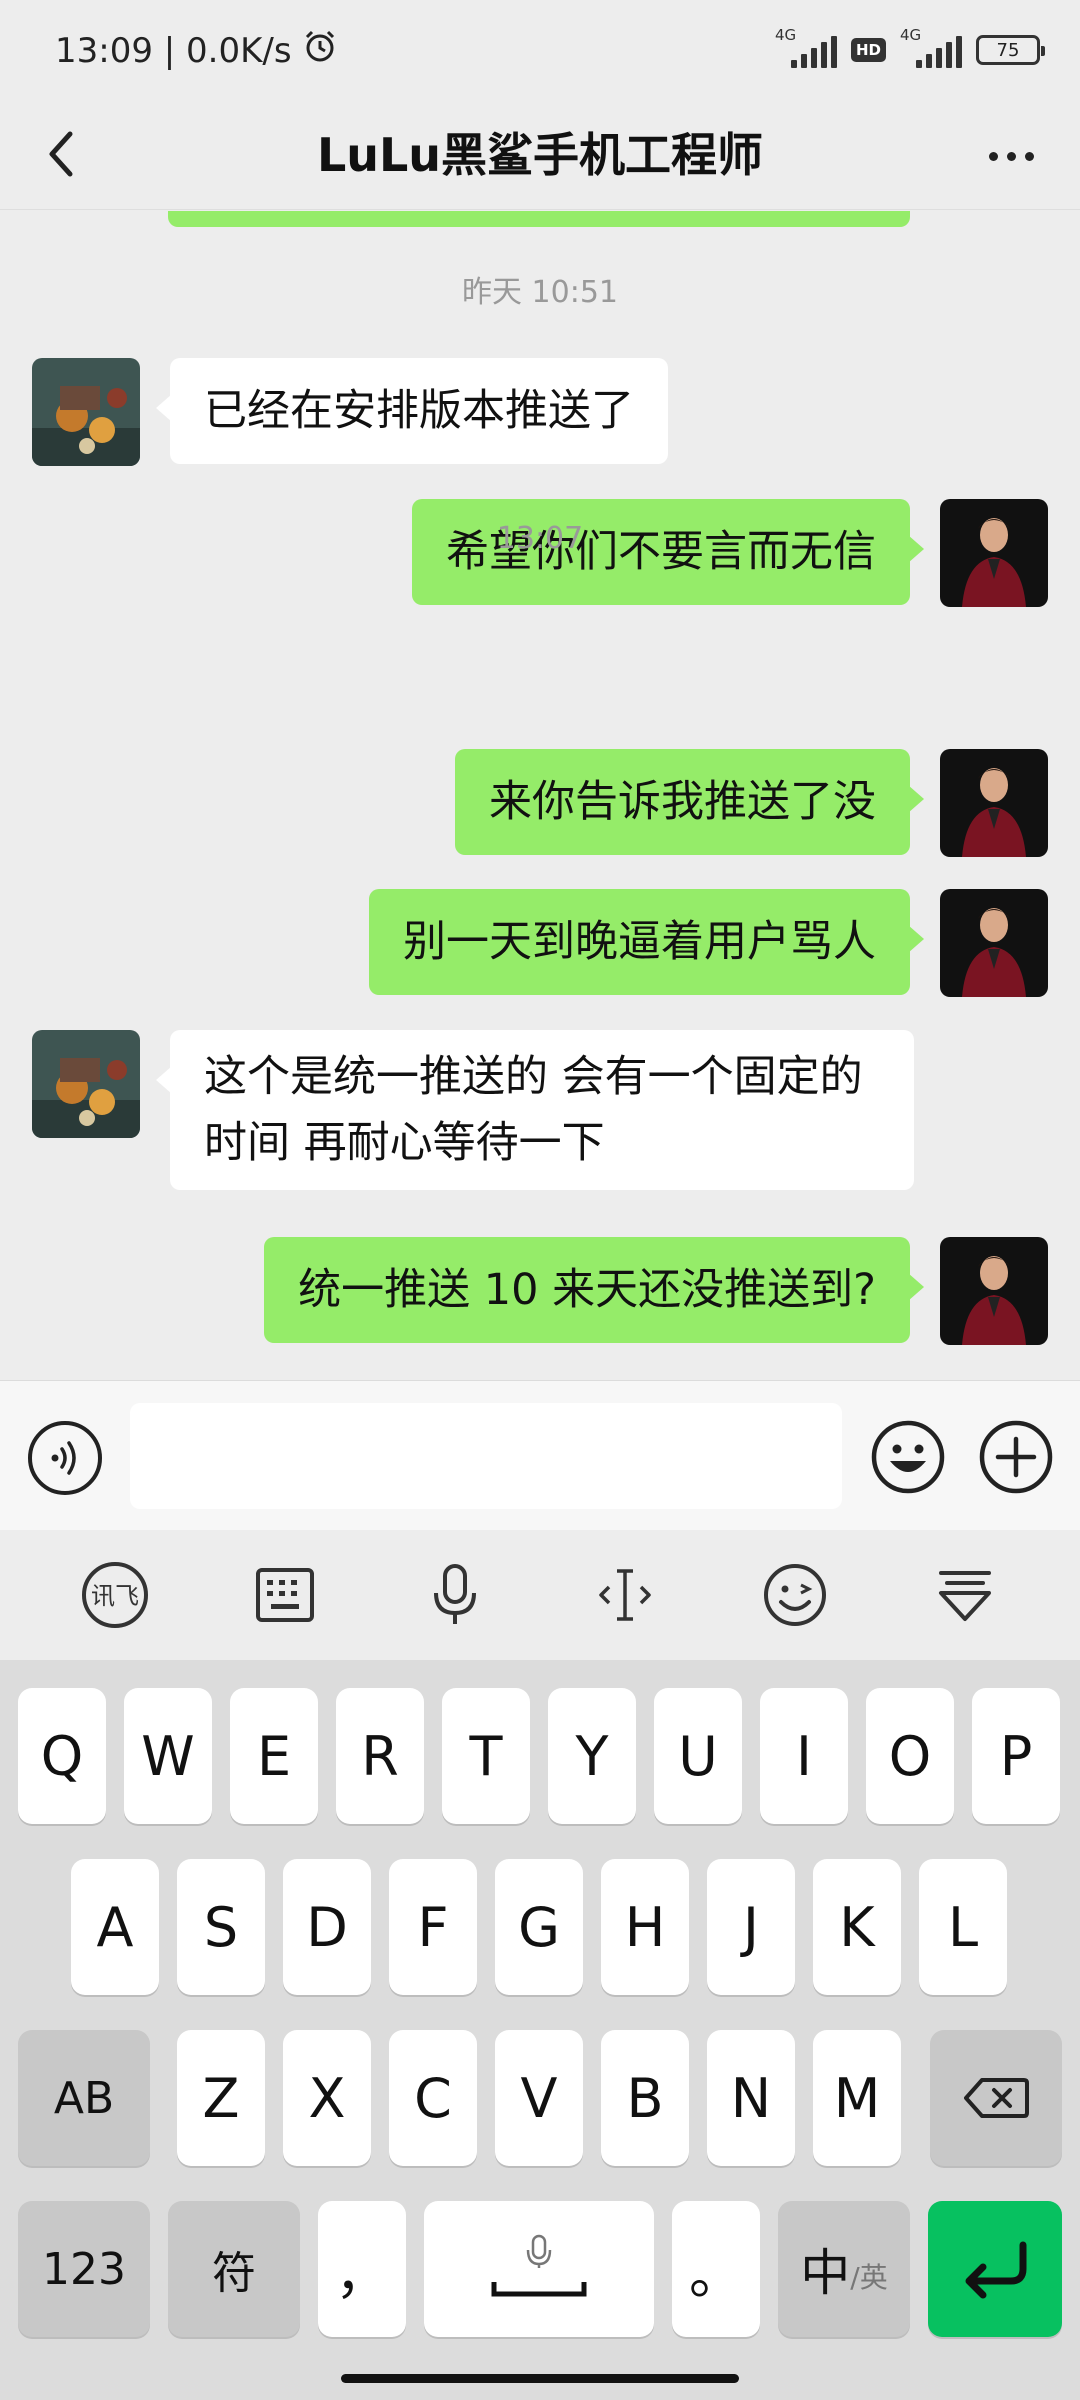 This screenshot has width=1080, height=2400. I want to click on message-bubble-incoming: 这个是统一推送的 会有一个固定的时间 再耐心等待一下, so click(535, 1110).